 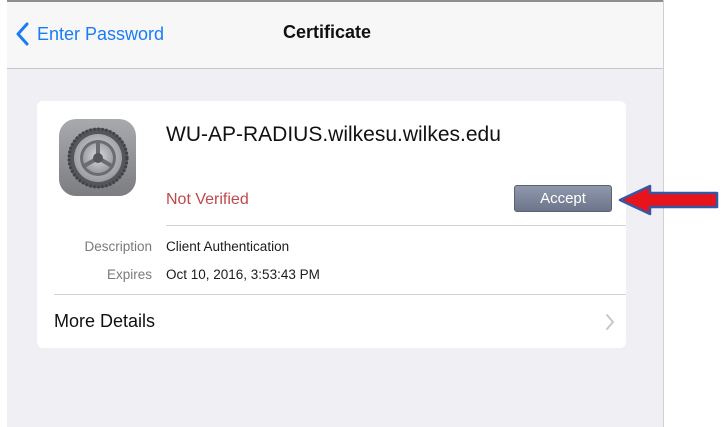 What do you see at coordinates (563, 198) in the screenshot?
I see `accept-button: Accept` at bounding box center [563, 198].